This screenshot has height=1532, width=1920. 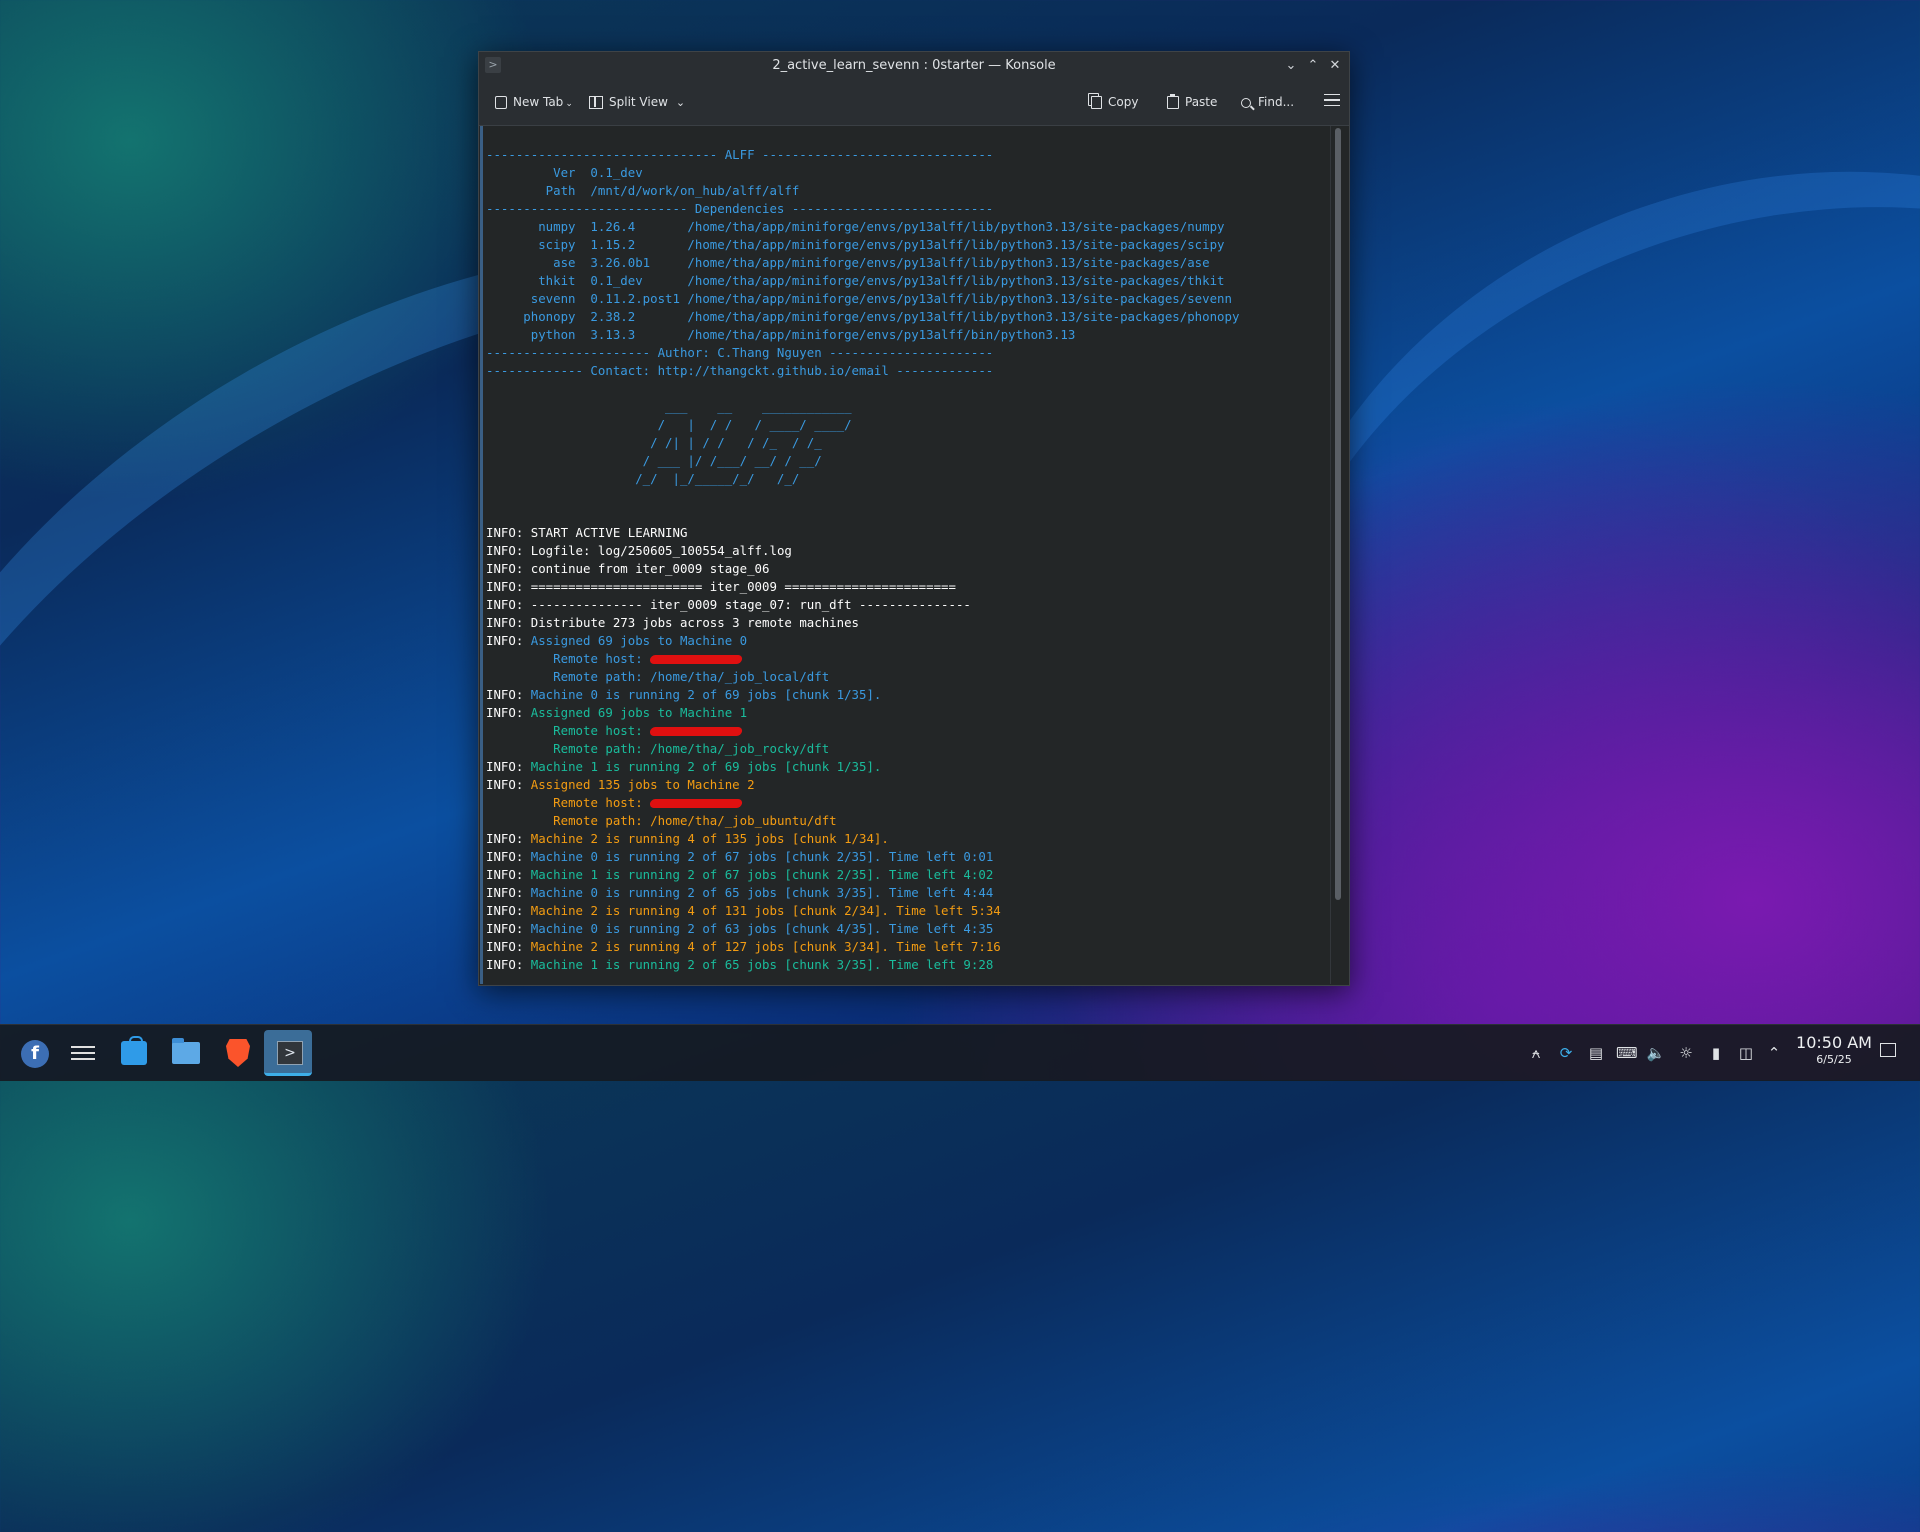 What do you see at coordinates (862, 713) in the screenshot?
I see `terminal-line: INFO: Assigned 69 jobs to Machine 1` at bounding box center [862, 713].